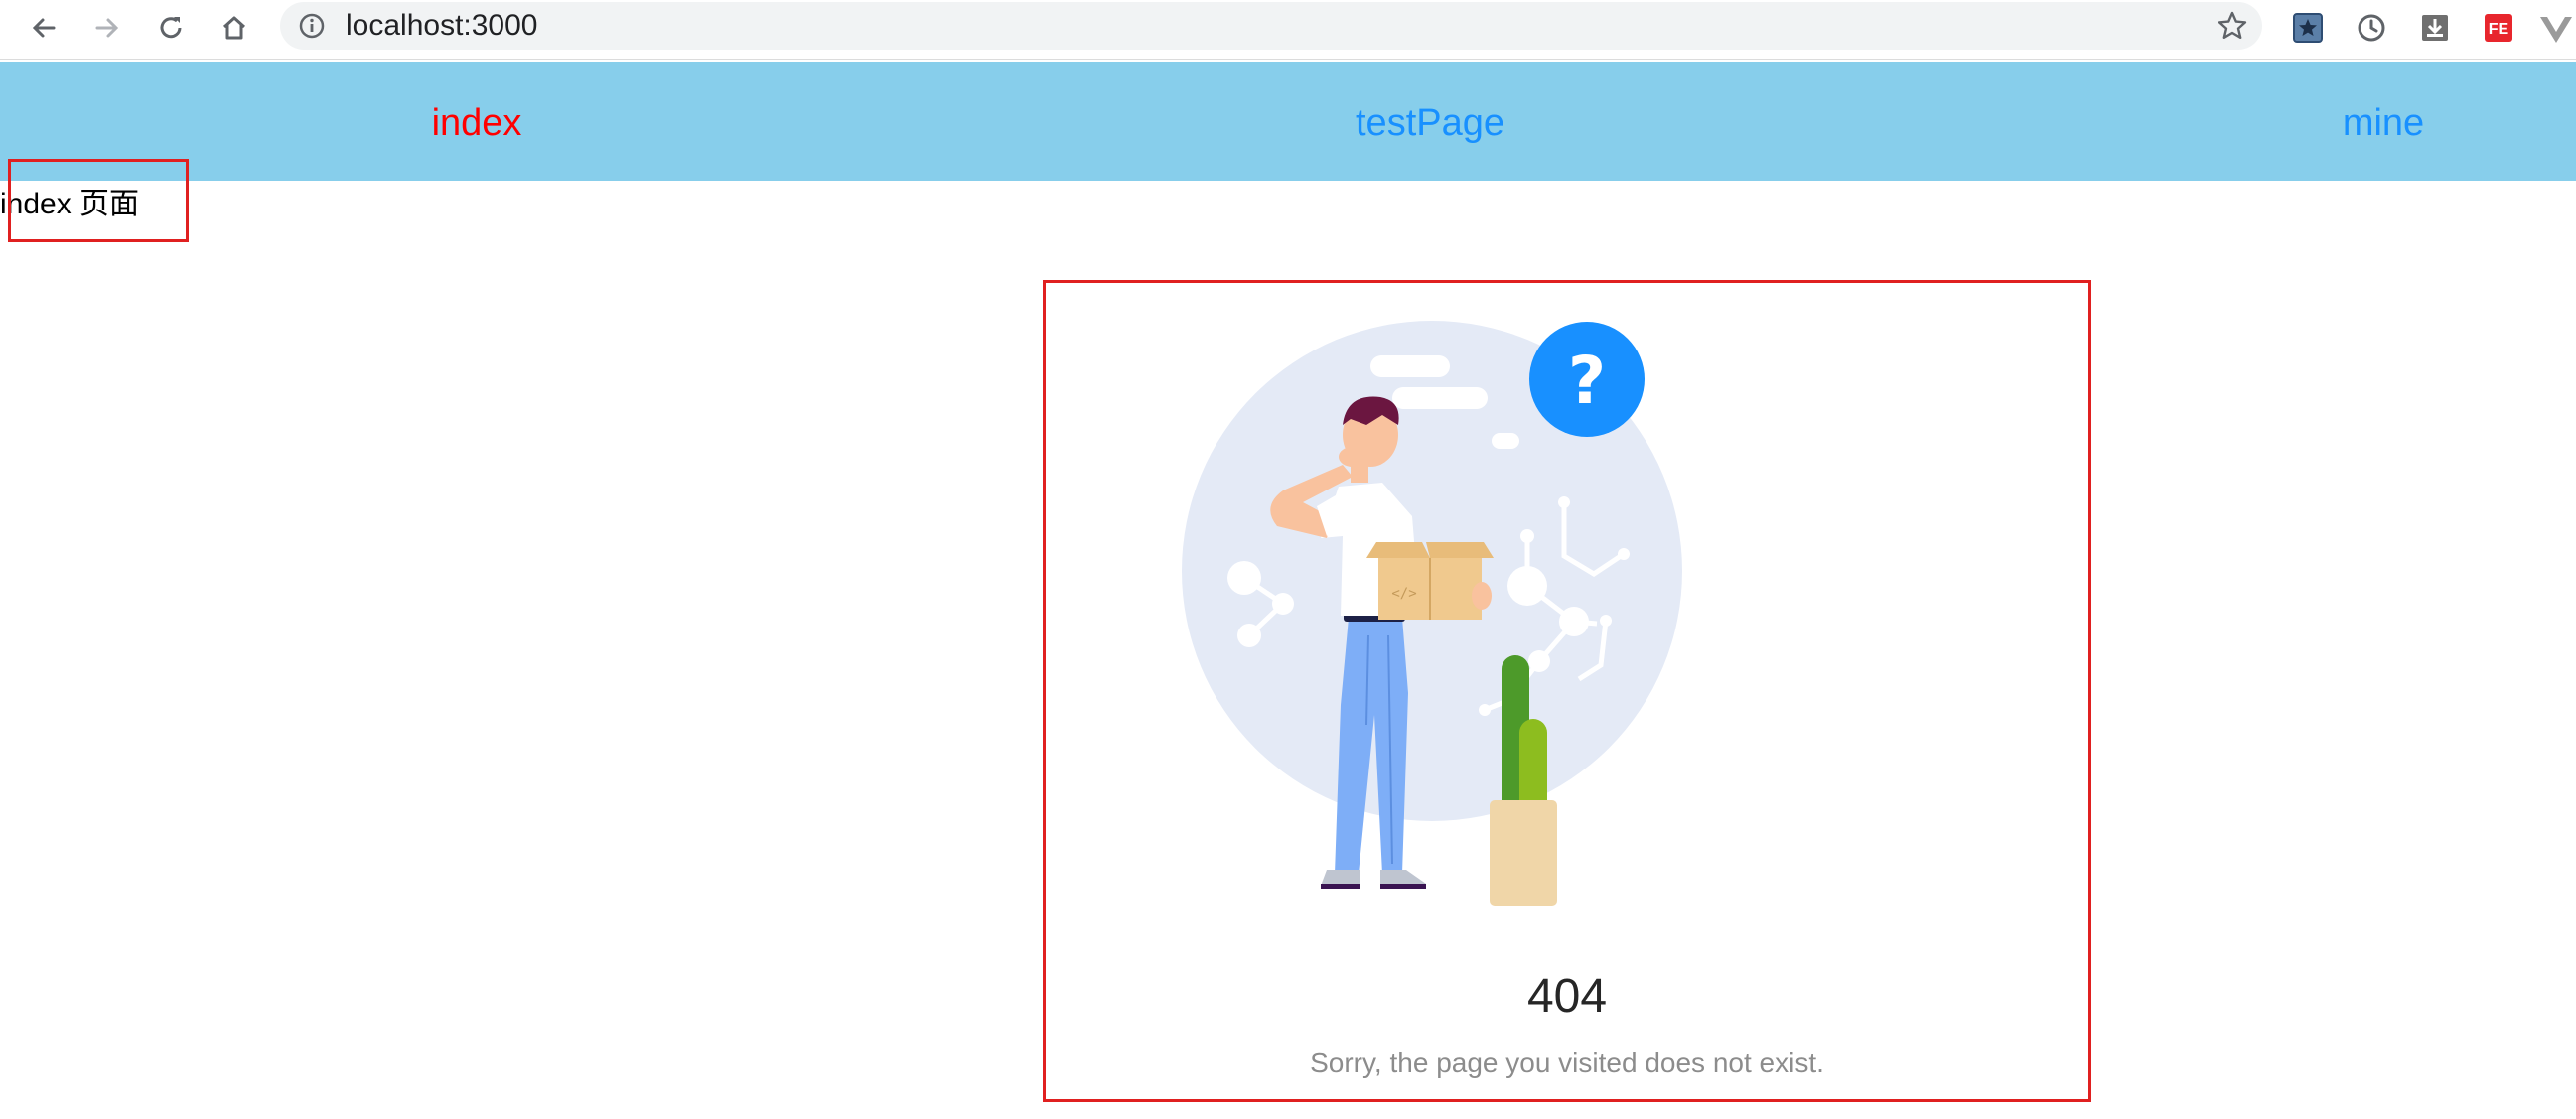  I want to click on history-icon, so click(2372, 28).